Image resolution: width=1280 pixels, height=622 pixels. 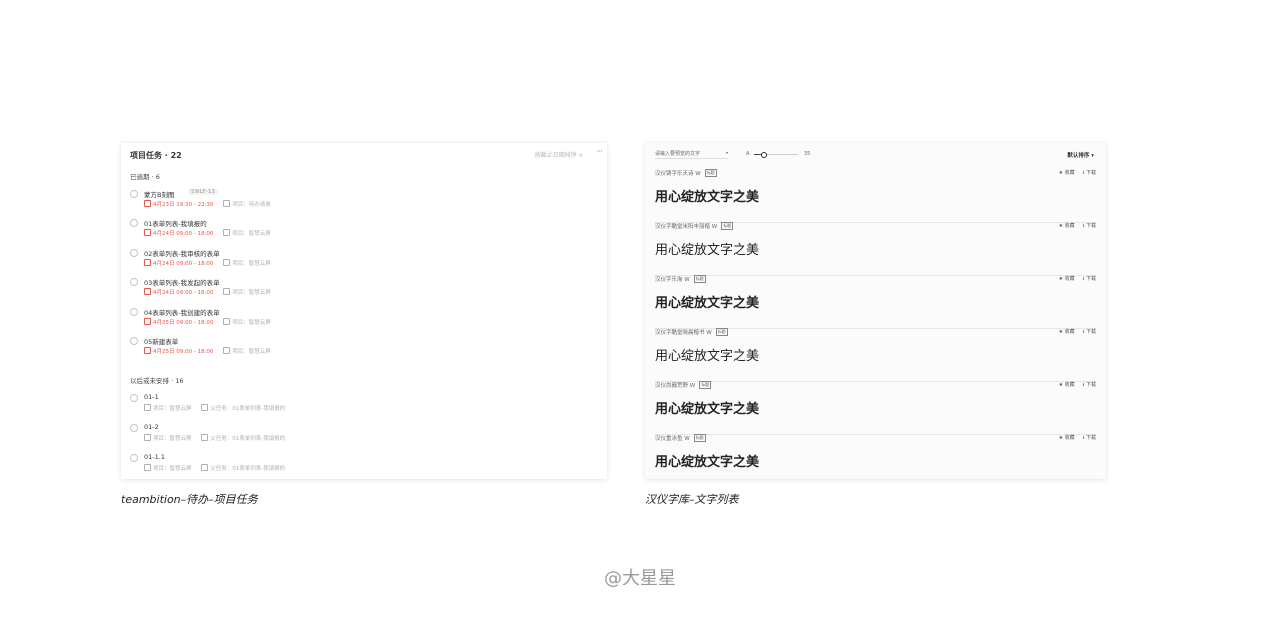 I want to click on caption-right: 汉仪字库–文字列表, so click(x=692, y=499).